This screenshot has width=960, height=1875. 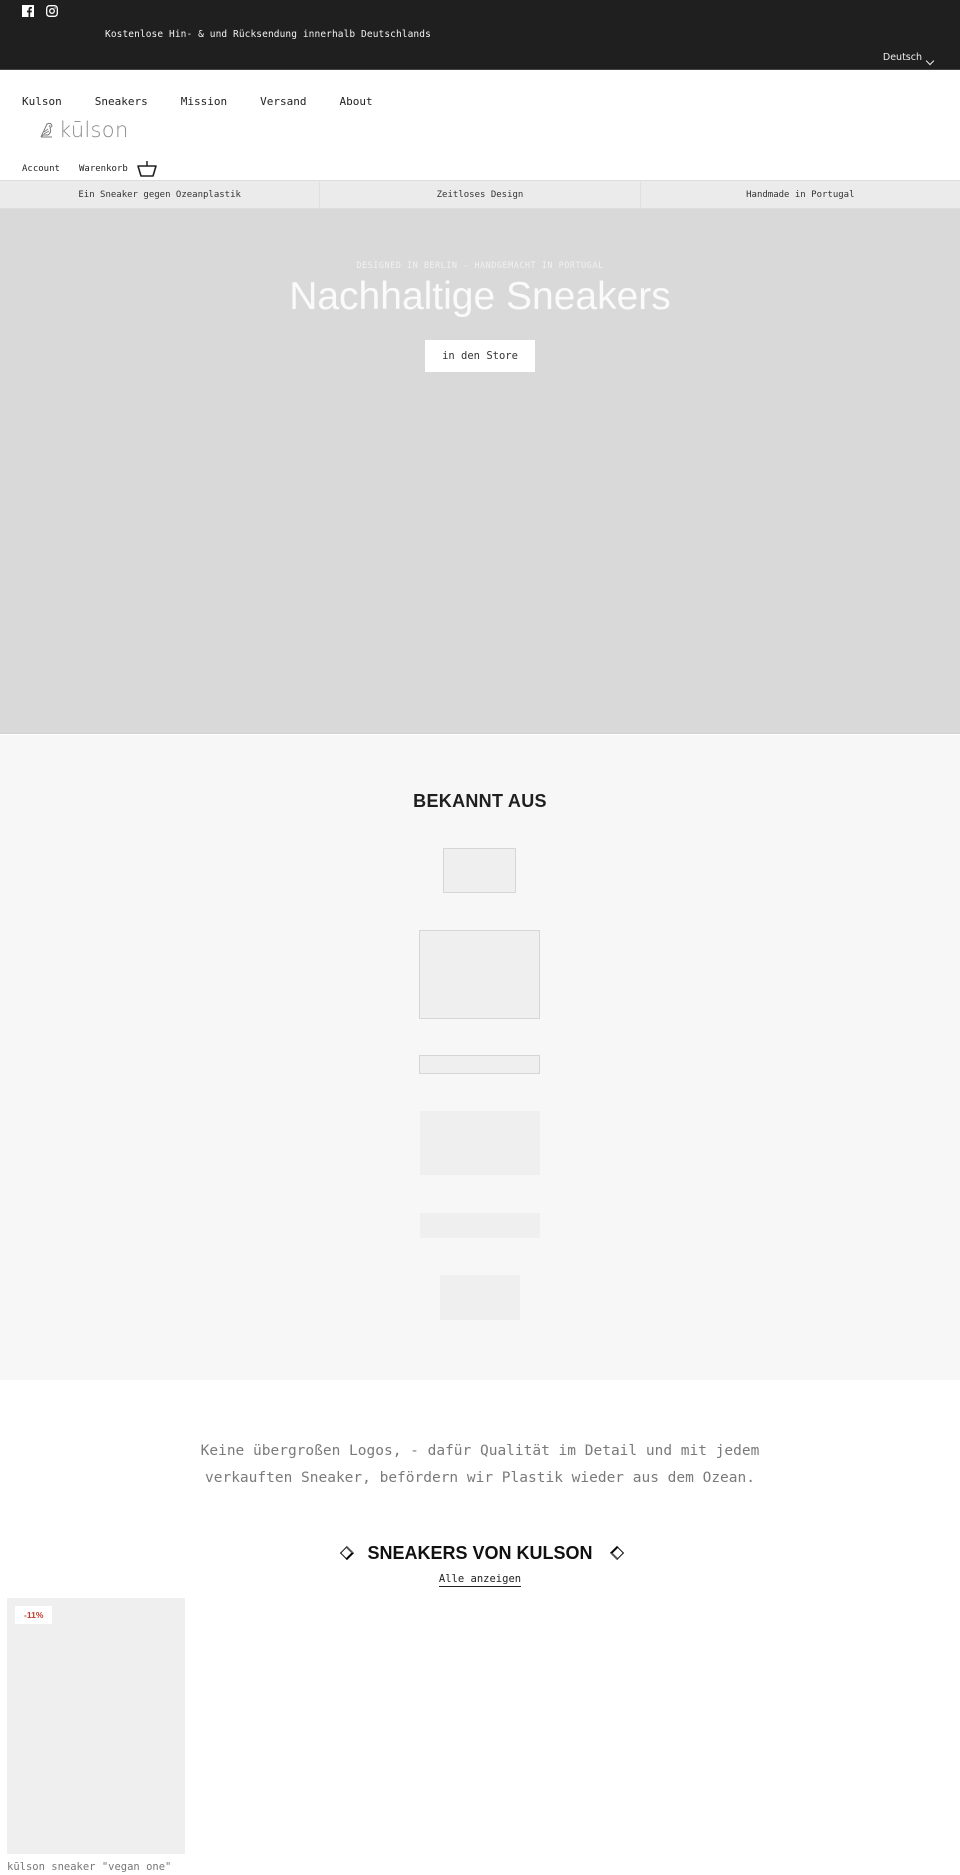 I want to click on product-image: -11%, so click(x=96, y=1726).